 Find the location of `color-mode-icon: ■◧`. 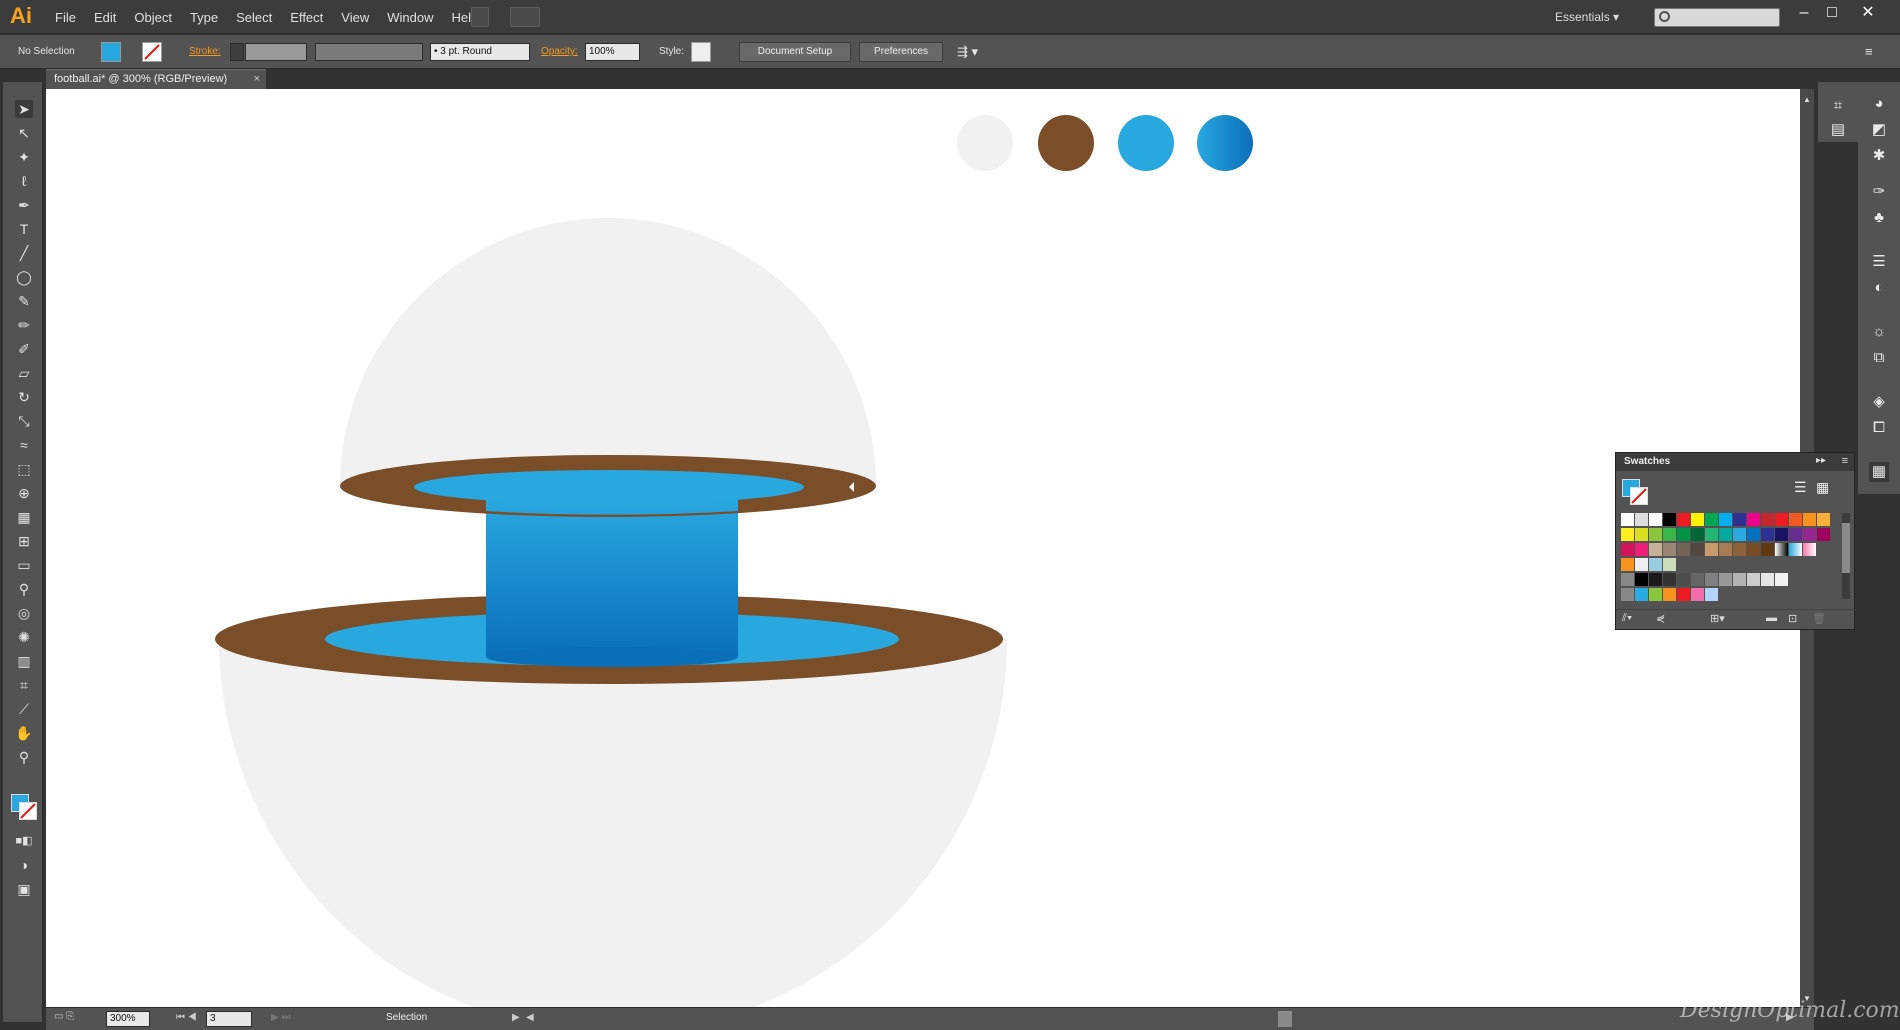

color-mode-icon: ■◧ is located at coordinates (24, 841).